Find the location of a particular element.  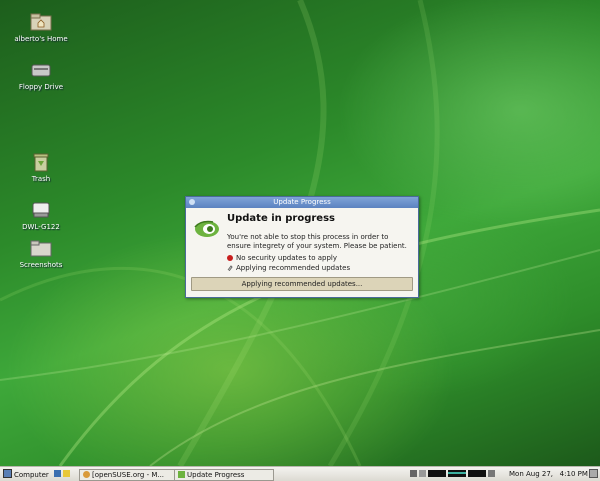

computer-menu-label: Computer is located at coordinates (31, 475).